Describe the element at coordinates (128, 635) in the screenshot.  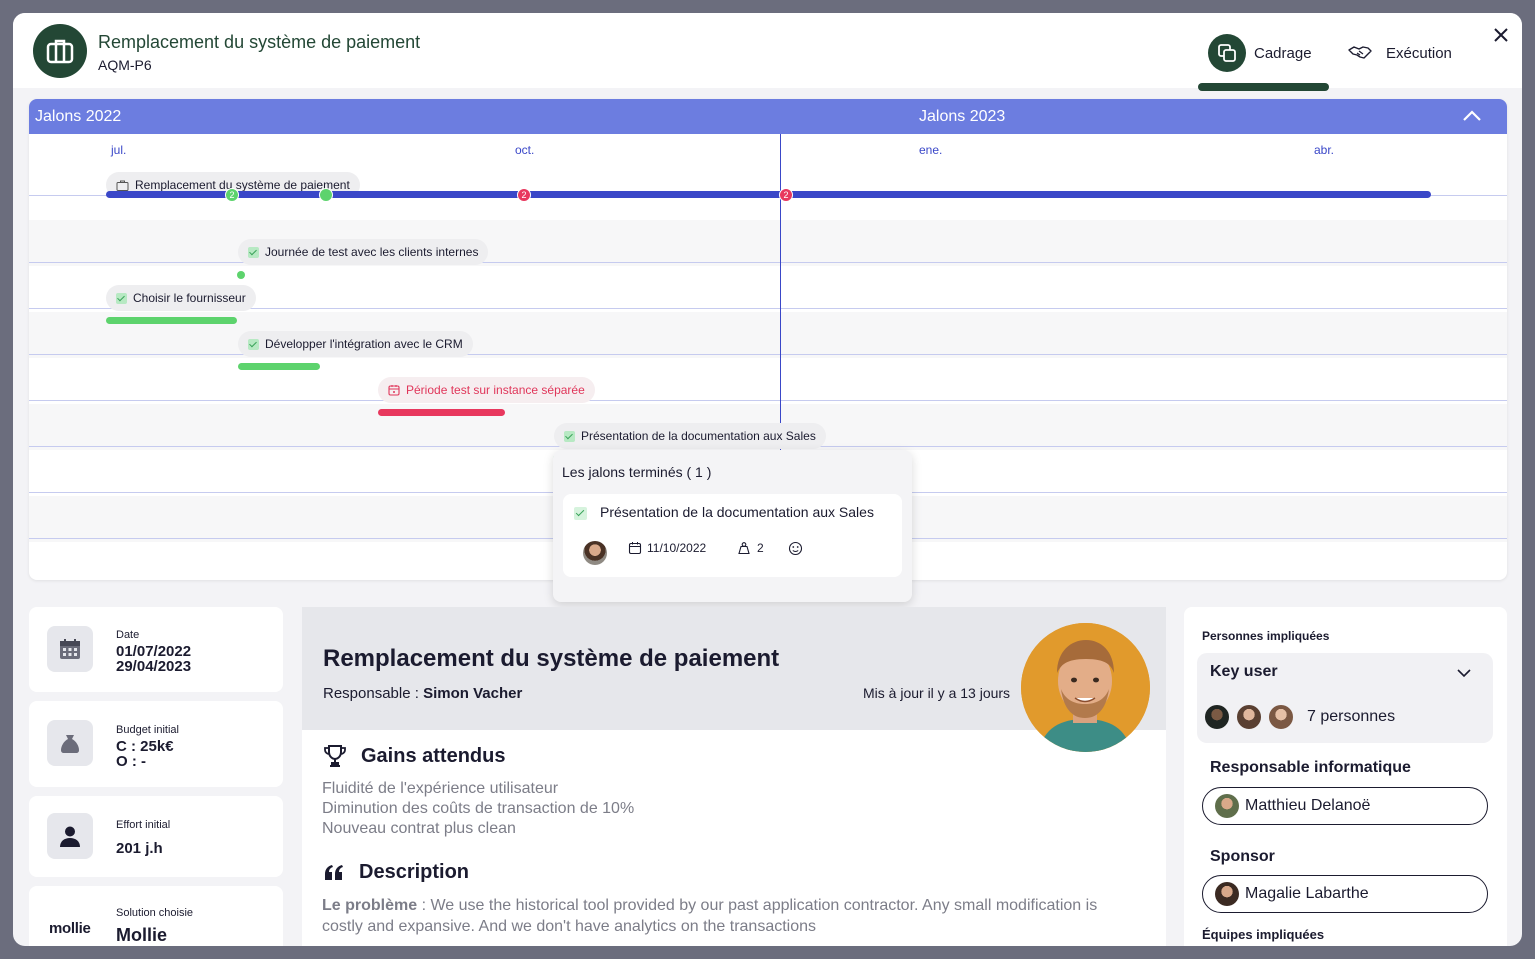
I see `date-label: Date` at that location.